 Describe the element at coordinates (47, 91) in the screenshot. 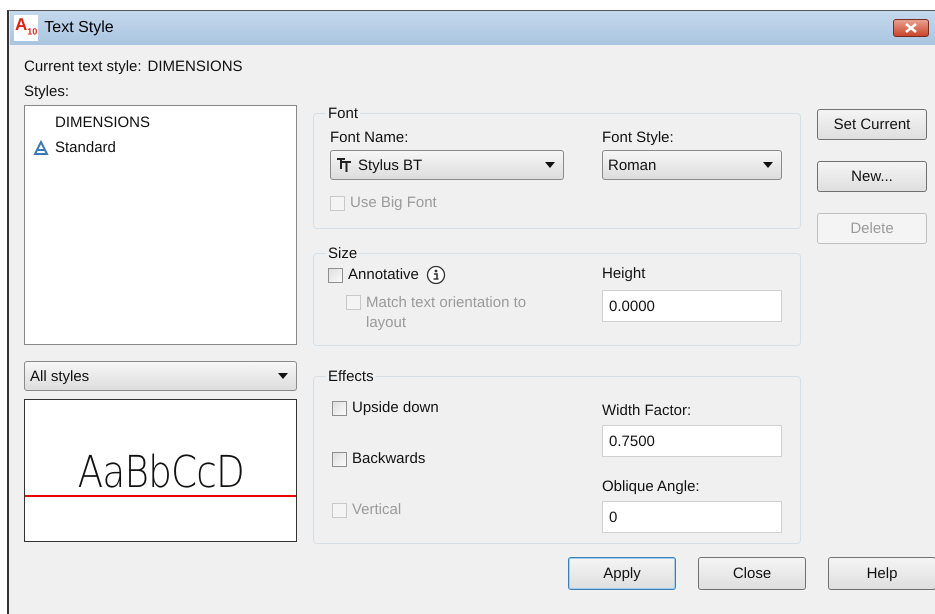

I see `styles-label: Styles:` at that location.